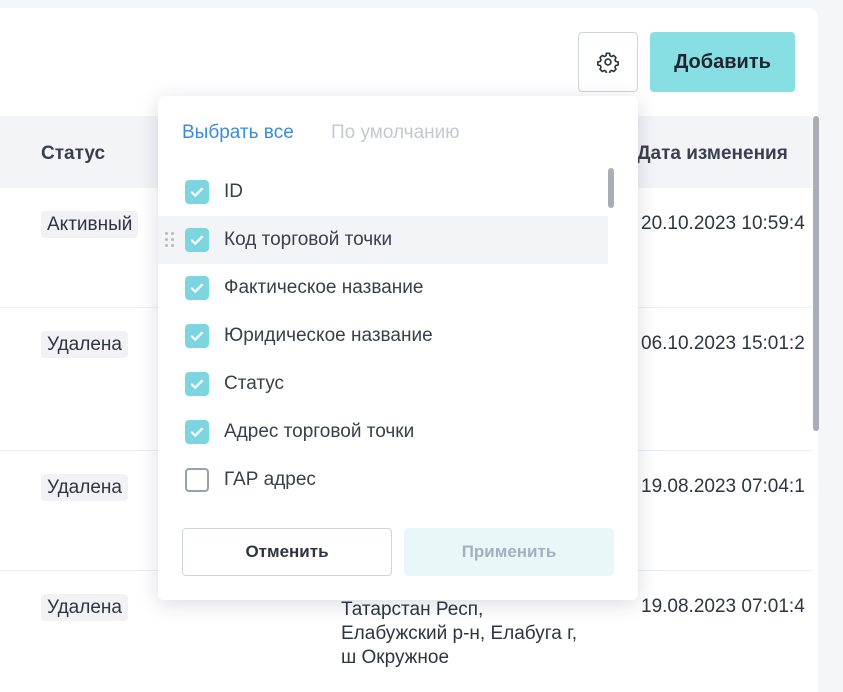 The height and width of the screenshot is (692, 843). What do you see at coordinates (233, 191) in the screenshot?
I see `column-option-label: ID` at bounding box center [233, 191].